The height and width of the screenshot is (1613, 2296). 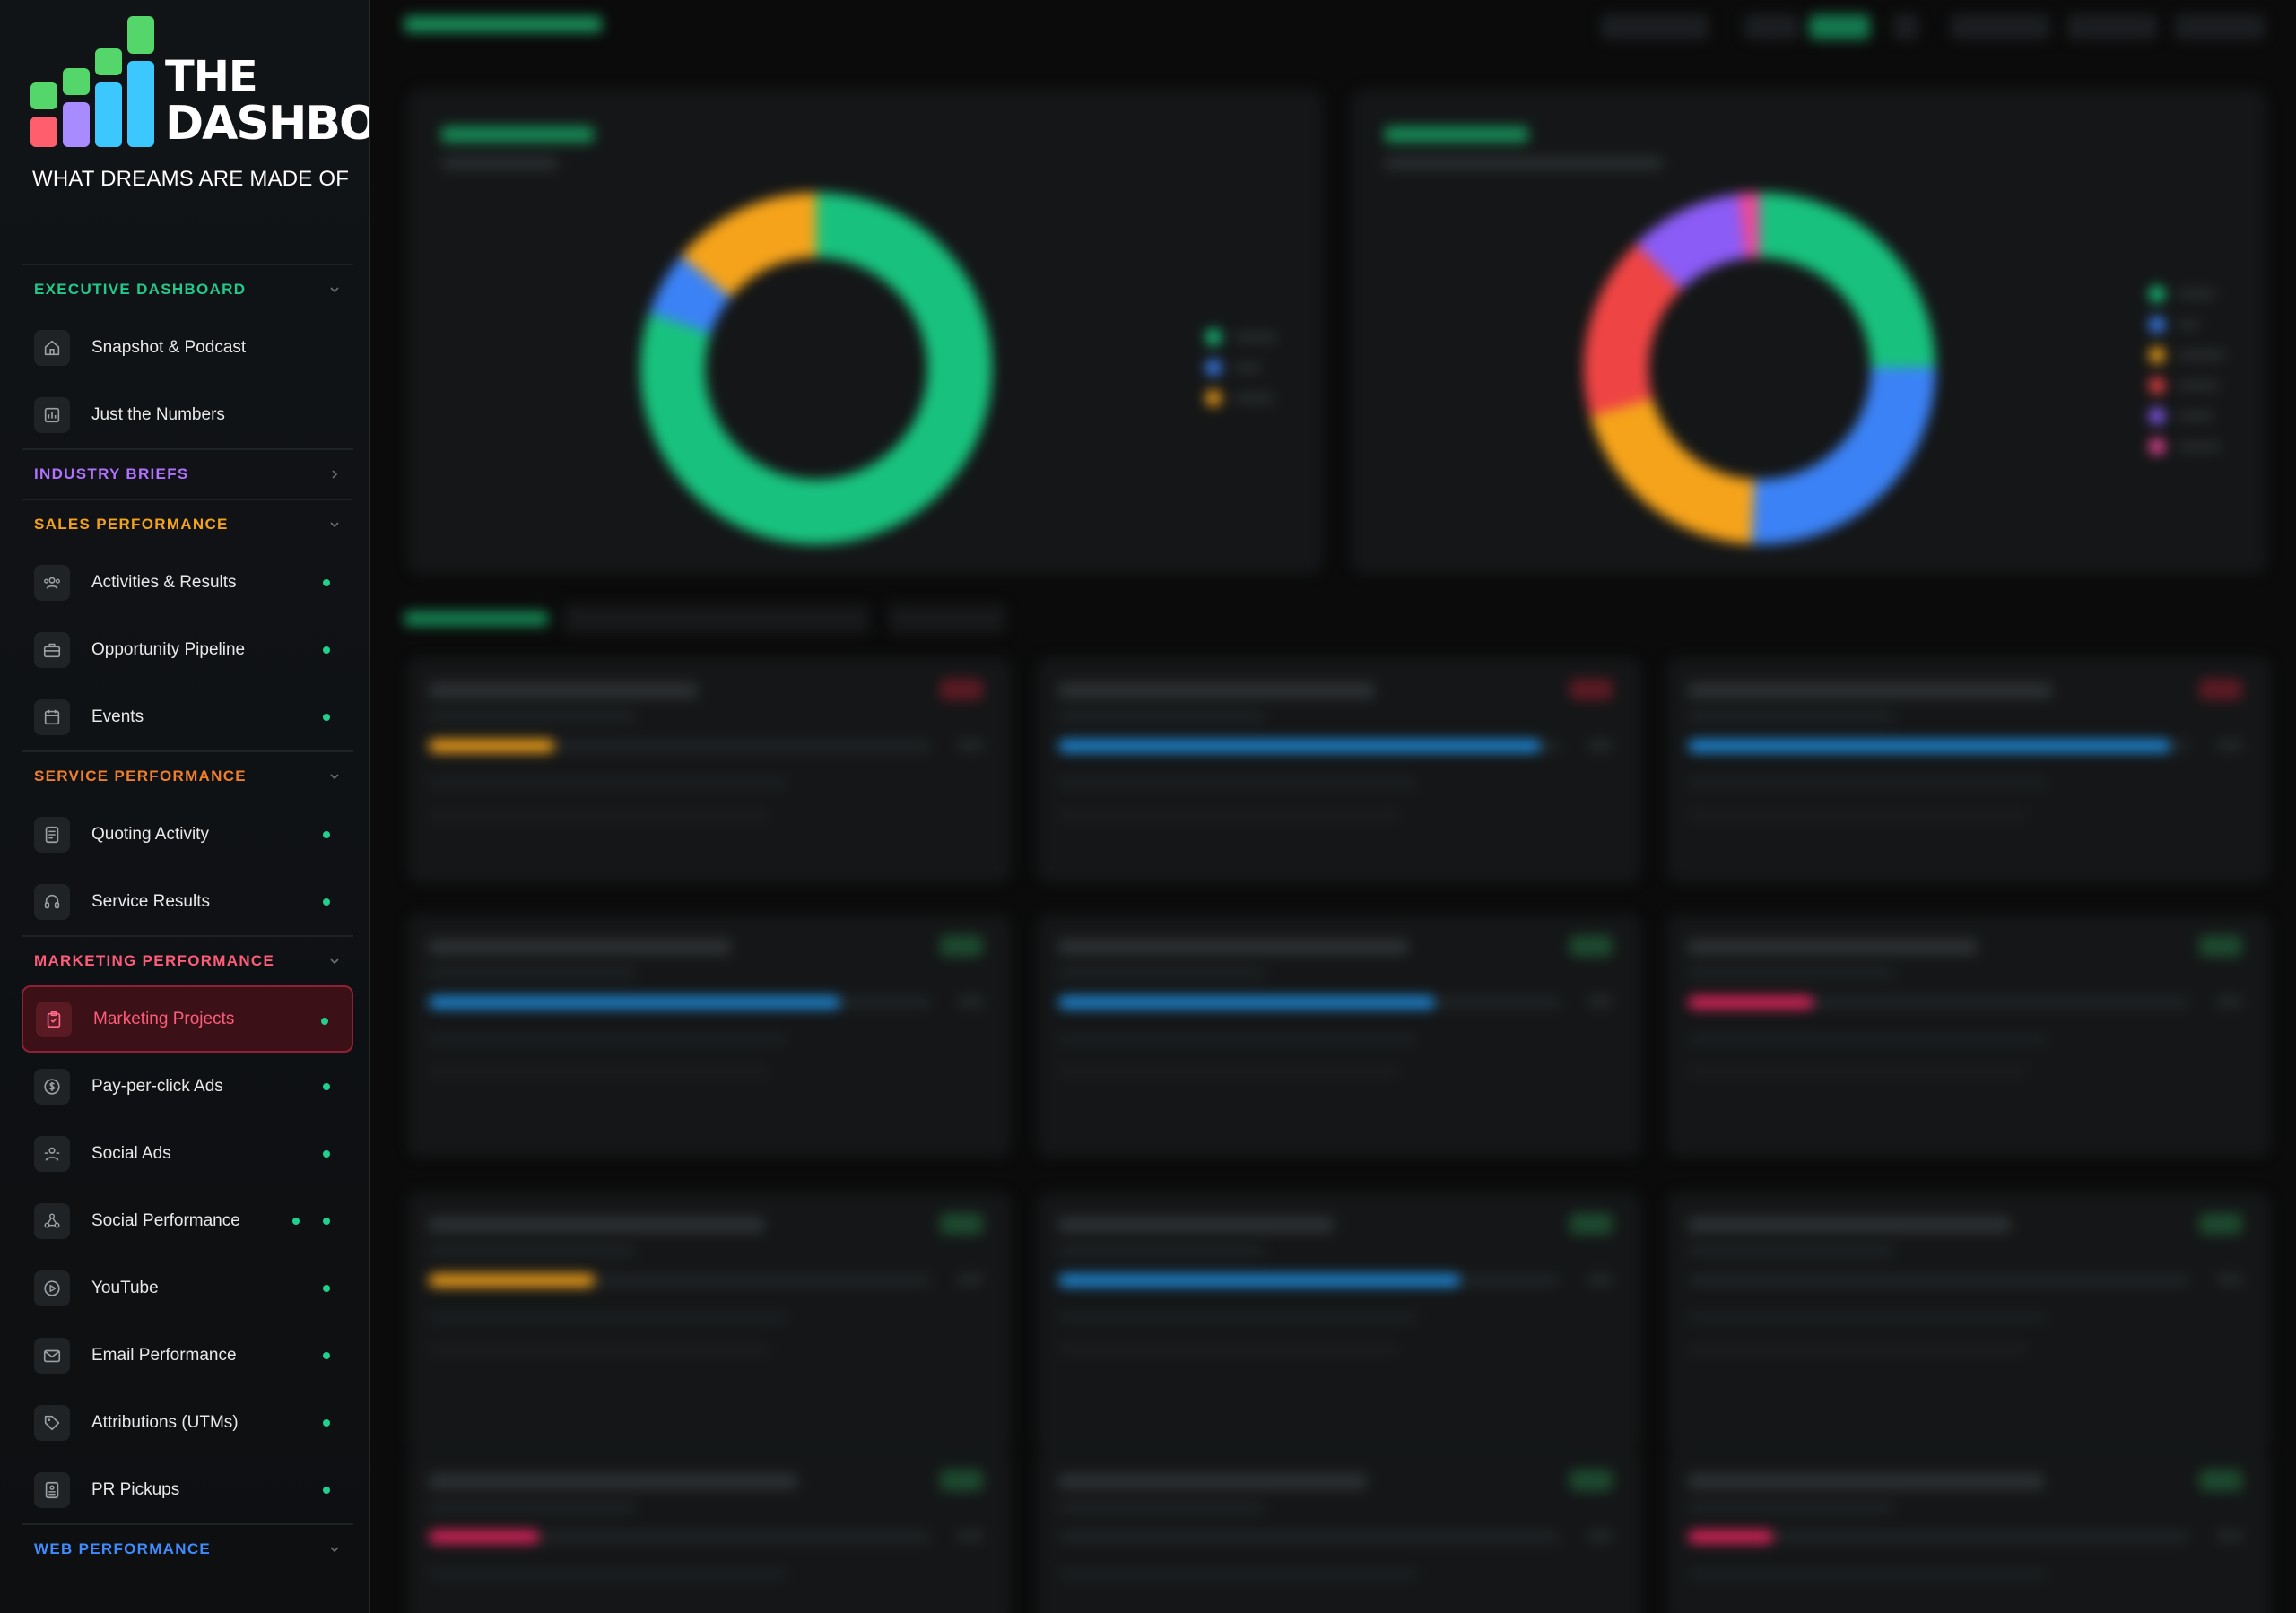 I want to click on section-header: INDUSTRY BRIEFS, so click(x=187, y=473).